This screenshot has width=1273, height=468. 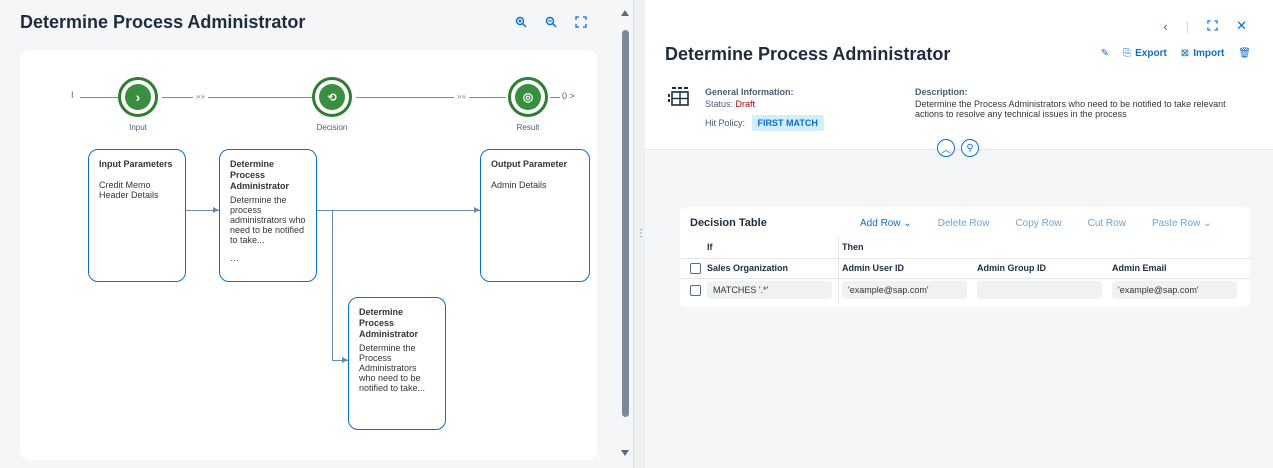 What do you see at coordinates (129, 190) in the screenshot?
I see `card-body: Credit Memo Header Details` at bounding box center [129, 190].